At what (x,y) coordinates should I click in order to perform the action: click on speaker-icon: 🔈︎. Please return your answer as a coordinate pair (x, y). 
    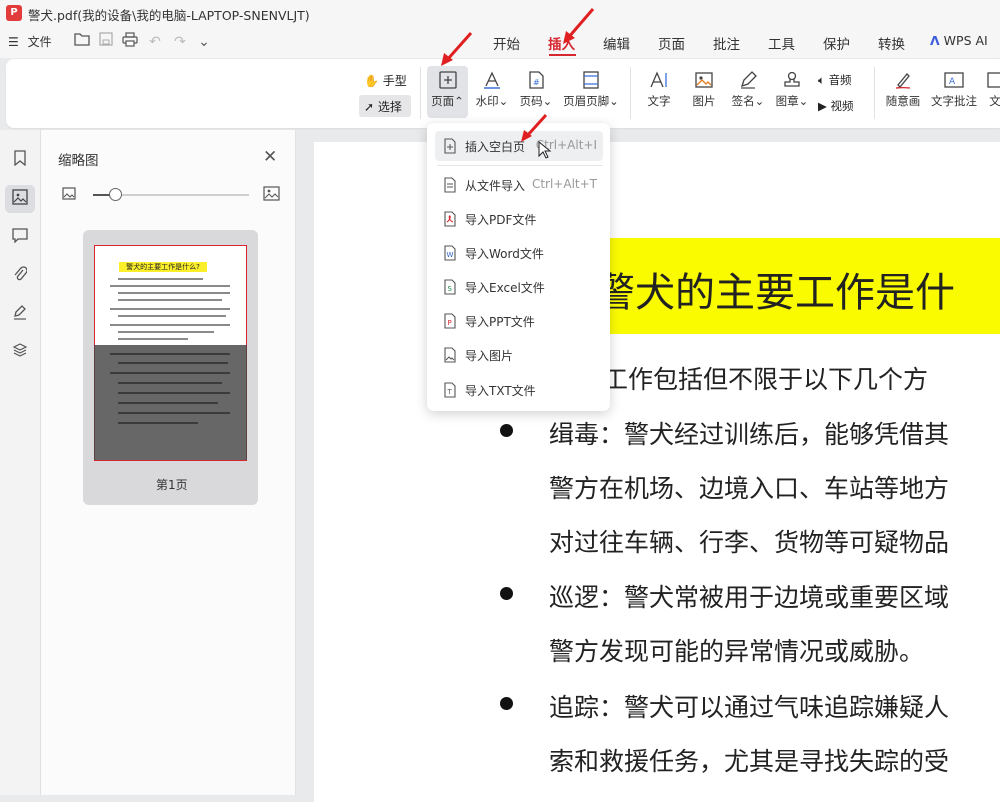
    Looking at the image, I should click on (821, 80).